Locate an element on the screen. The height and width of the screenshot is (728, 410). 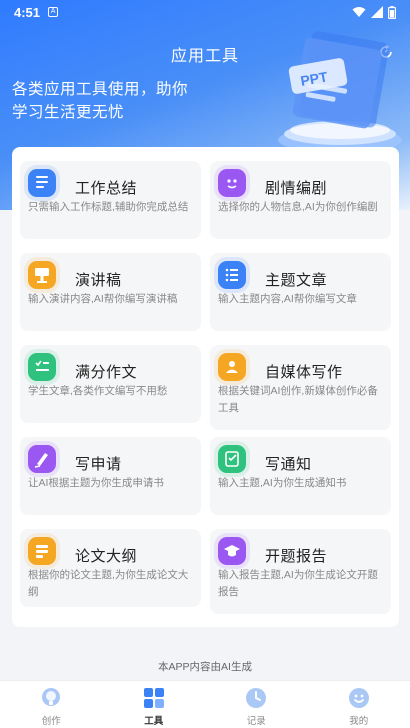
bottom-nav: 创作 工具 记录 我的 is located at coordinates (205, 704).